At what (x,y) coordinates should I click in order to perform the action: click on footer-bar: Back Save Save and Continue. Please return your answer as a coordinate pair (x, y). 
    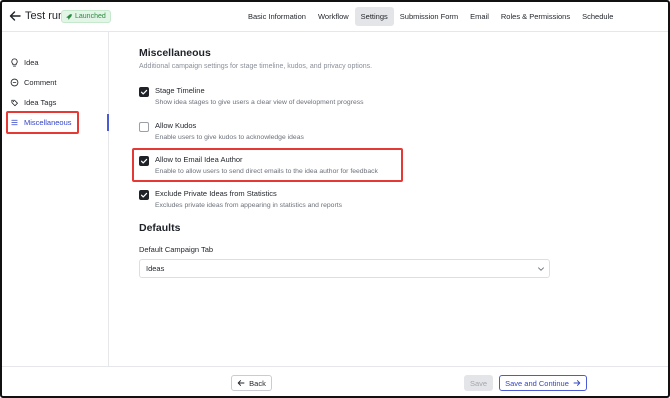
    Looking at the image, I should click on (335, 381).